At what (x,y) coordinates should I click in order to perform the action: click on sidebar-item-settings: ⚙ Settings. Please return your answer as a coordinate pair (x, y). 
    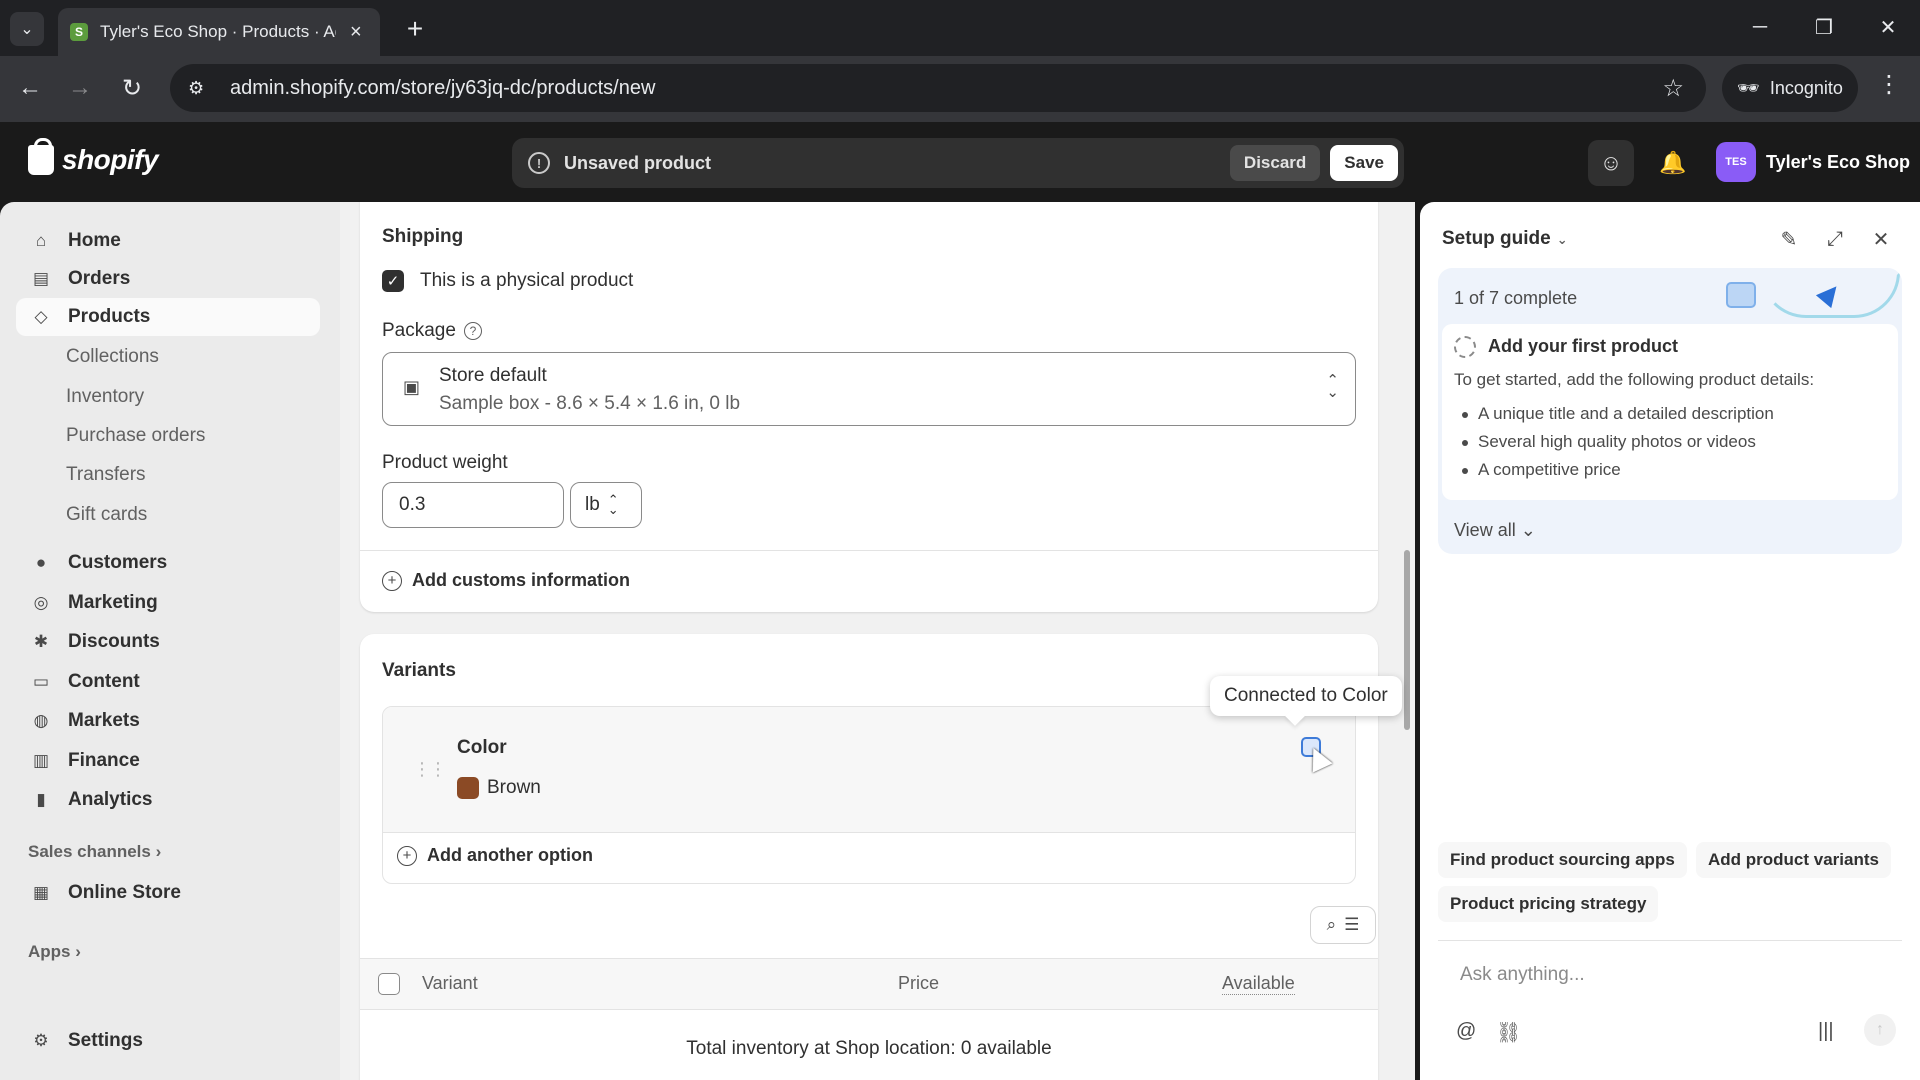
    Looking at the image, I should click on (168, 1041).